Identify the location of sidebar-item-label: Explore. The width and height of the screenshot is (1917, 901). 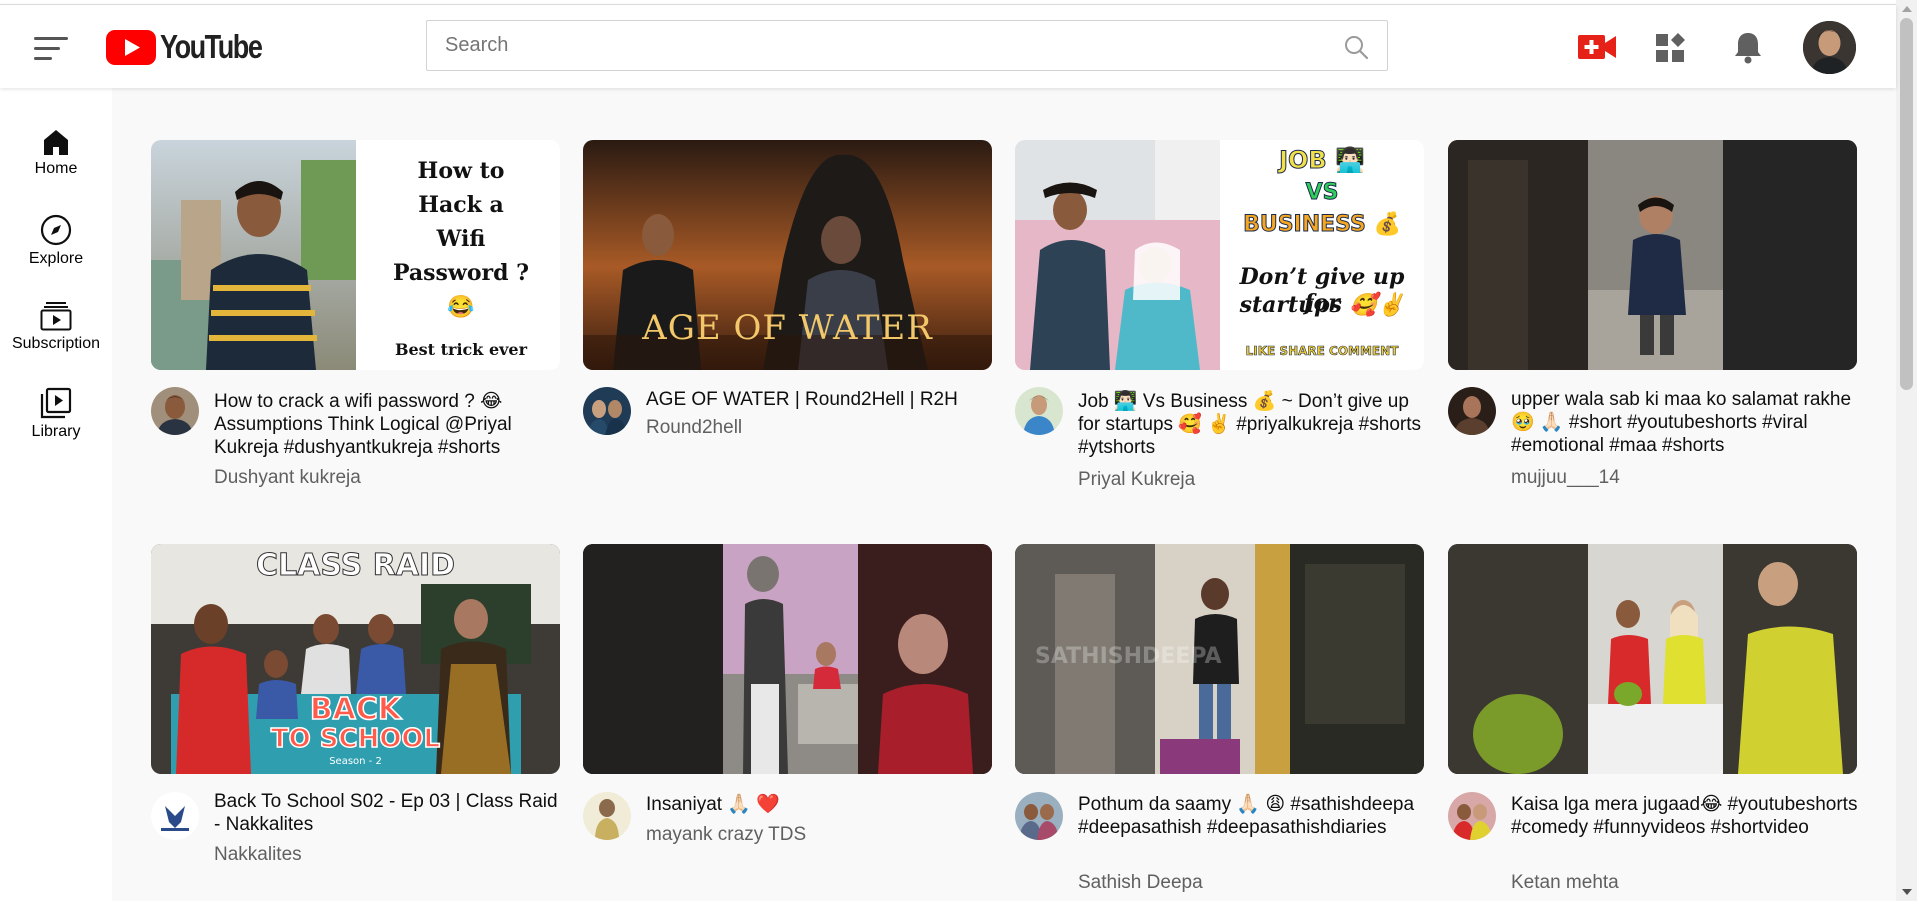
(56, 258).